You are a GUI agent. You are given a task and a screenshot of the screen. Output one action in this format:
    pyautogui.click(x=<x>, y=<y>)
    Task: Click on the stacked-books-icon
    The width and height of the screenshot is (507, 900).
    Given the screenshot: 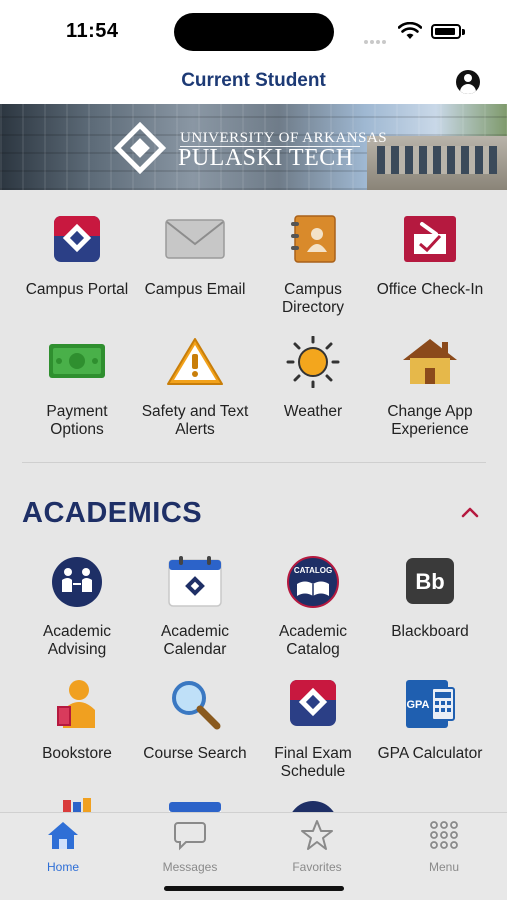 What is the action you would take?
    pyautogui.click(x=77, y=805)
    